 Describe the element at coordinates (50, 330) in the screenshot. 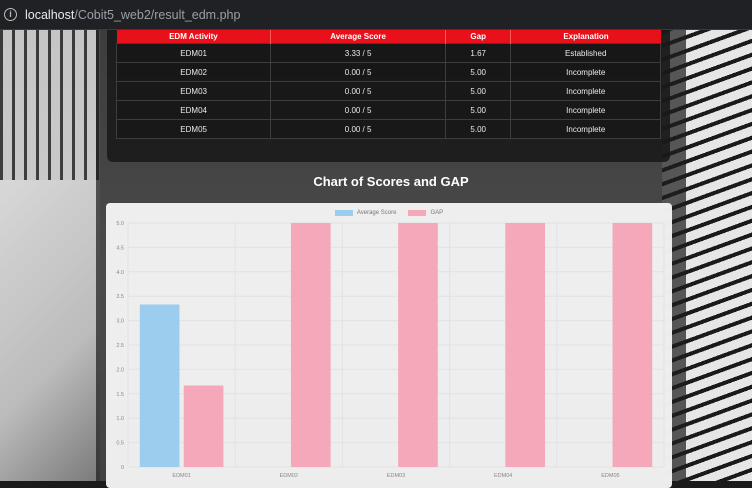

I see `background-left-wall` at that location.